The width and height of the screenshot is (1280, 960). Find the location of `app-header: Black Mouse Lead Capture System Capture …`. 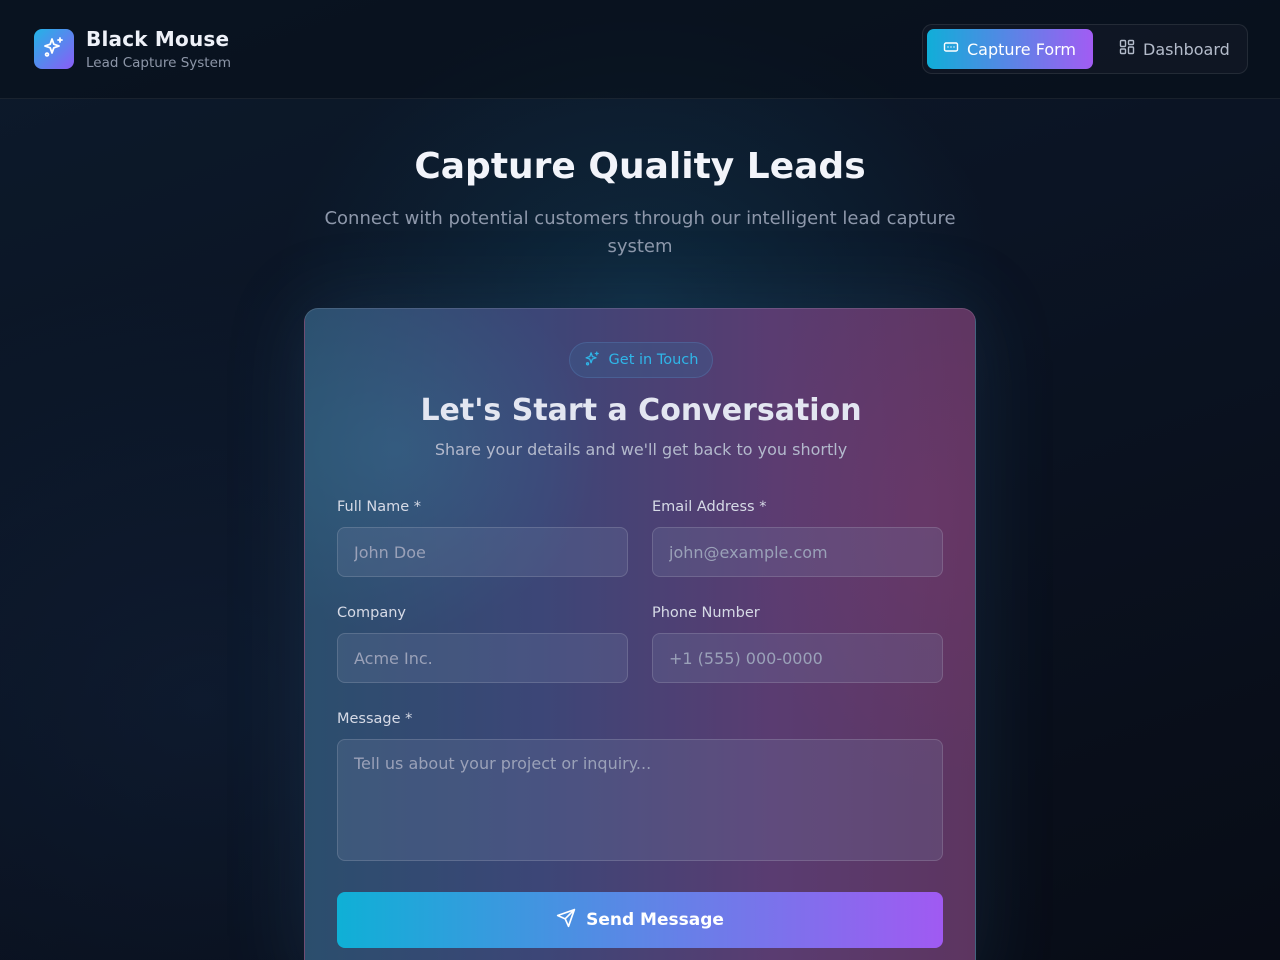

app-header: Black Mouse Lead Capture System Capture … is located at coordinates (640, 49).